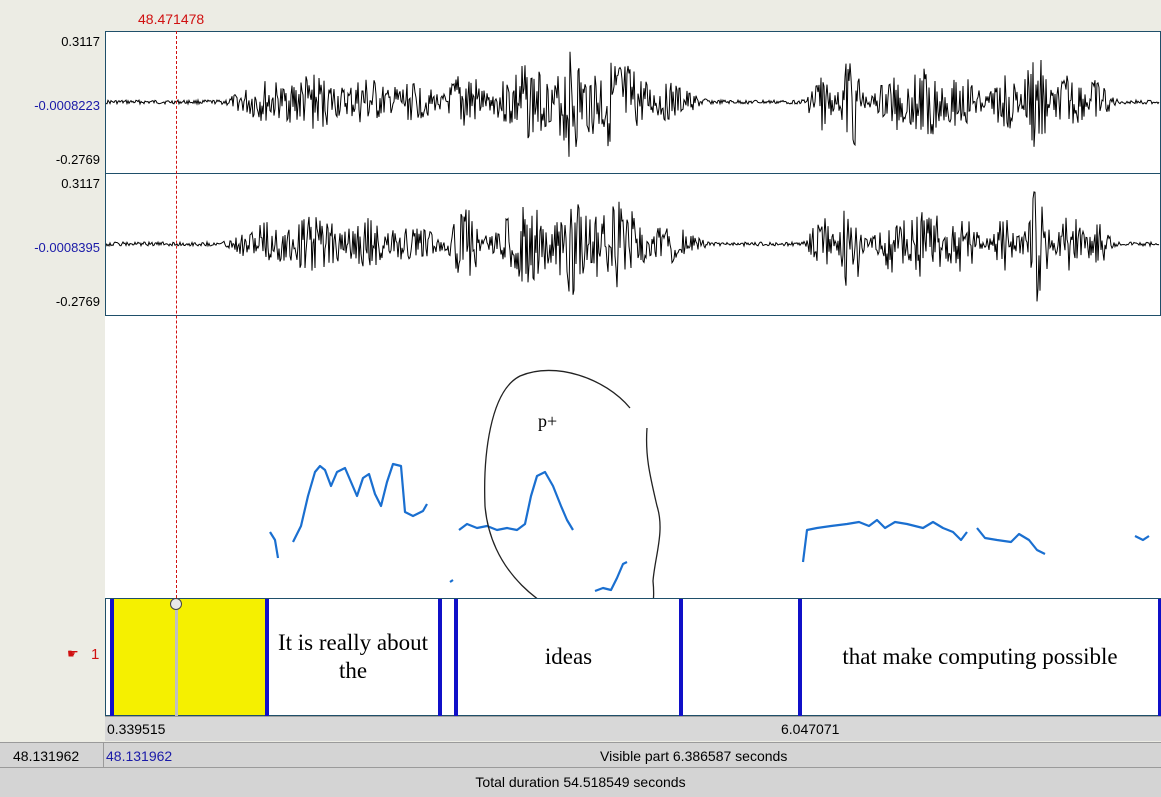 The width and height of the screenshot is (1161, 797). I want to click on waveform-1-svg, so click(633, 104).